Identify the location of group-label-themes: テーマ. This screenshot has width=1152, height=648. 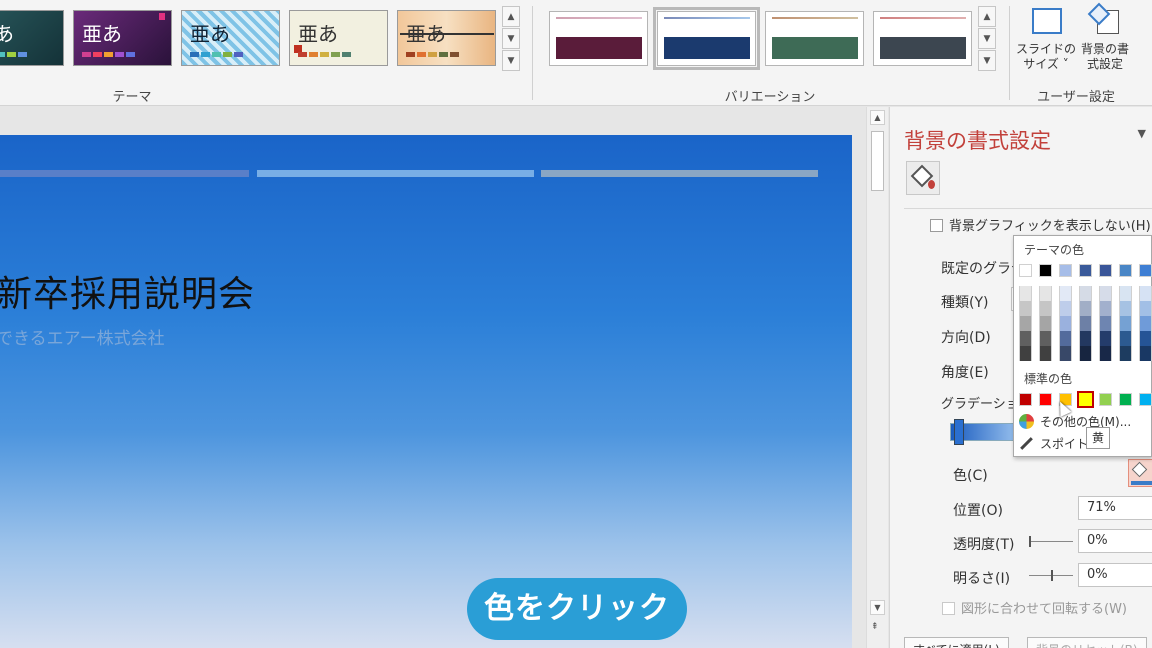
(132, 97).